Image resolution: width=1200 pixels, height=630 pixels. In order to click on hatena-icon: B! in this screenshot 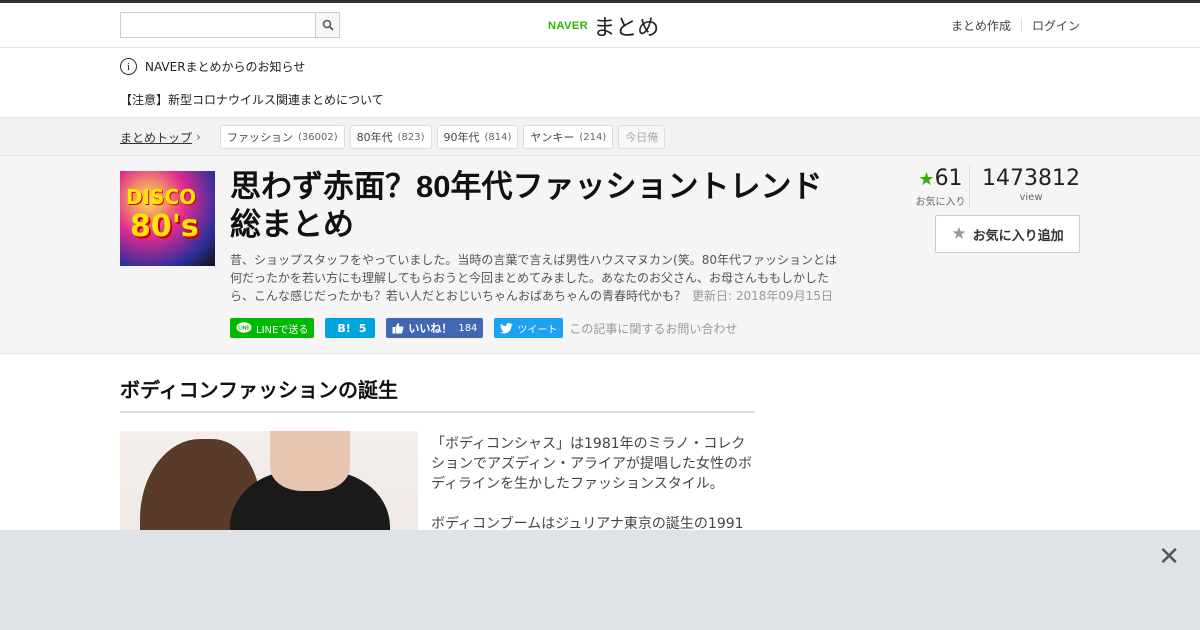, I will do `click(344, 328)`.